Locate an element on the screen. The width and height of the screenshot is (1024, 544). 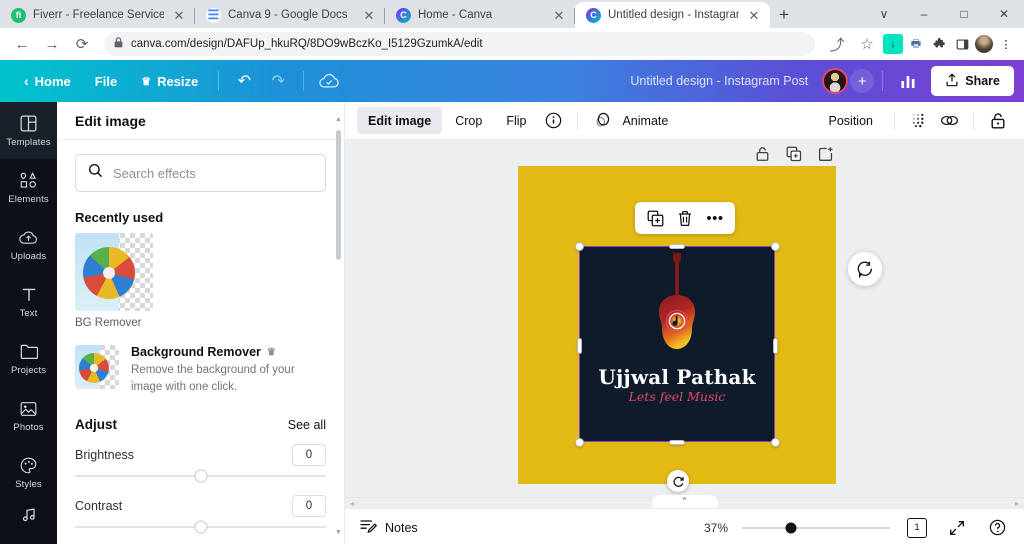
file-menu-button: File is located at coordinates (106, 81).